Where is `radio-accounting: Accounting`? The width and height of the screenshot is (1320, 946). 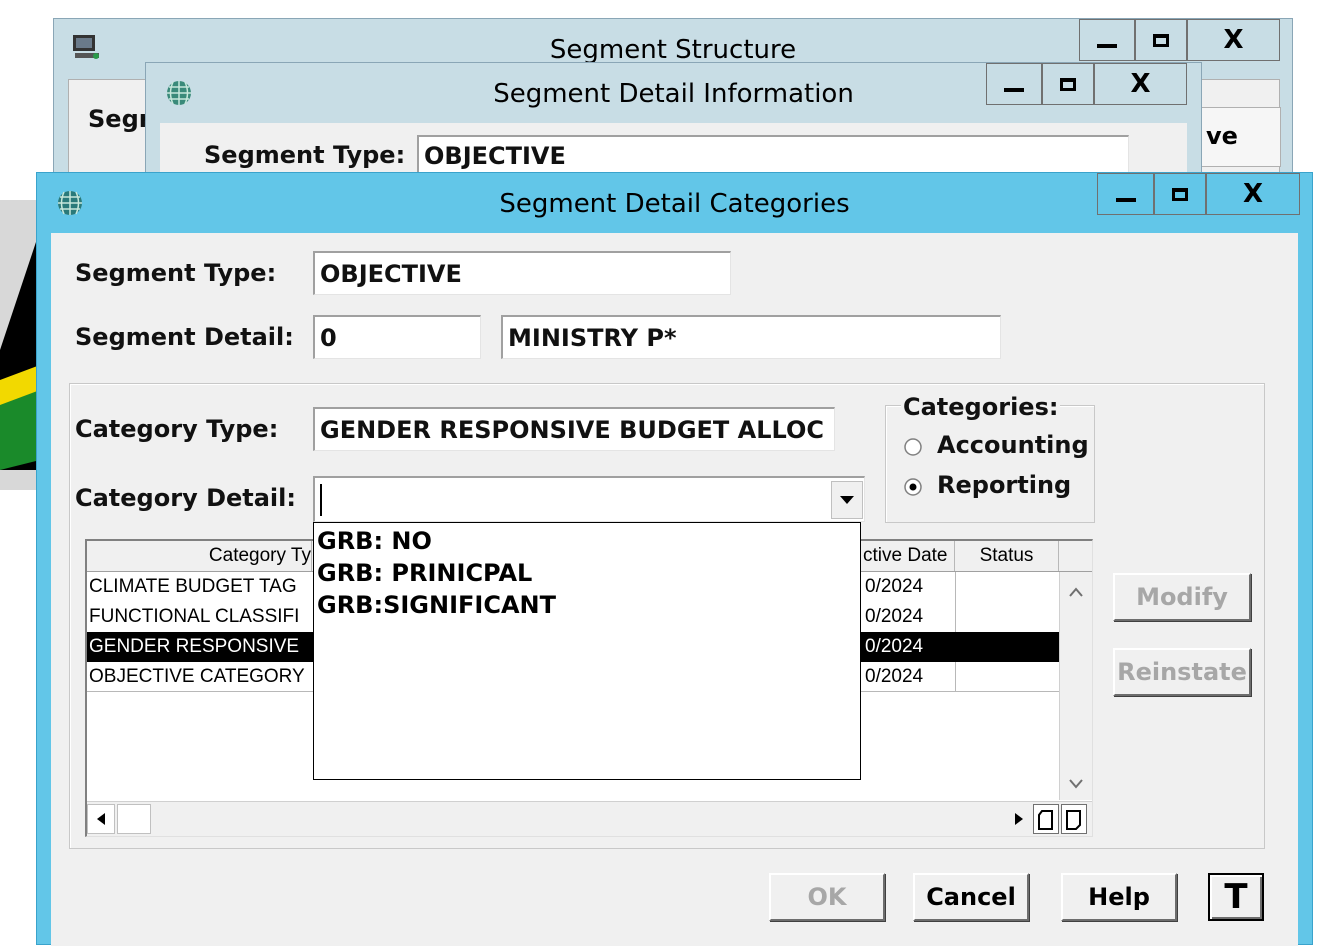
radio-accounting: Accounting is located at coordinates (996, 447).